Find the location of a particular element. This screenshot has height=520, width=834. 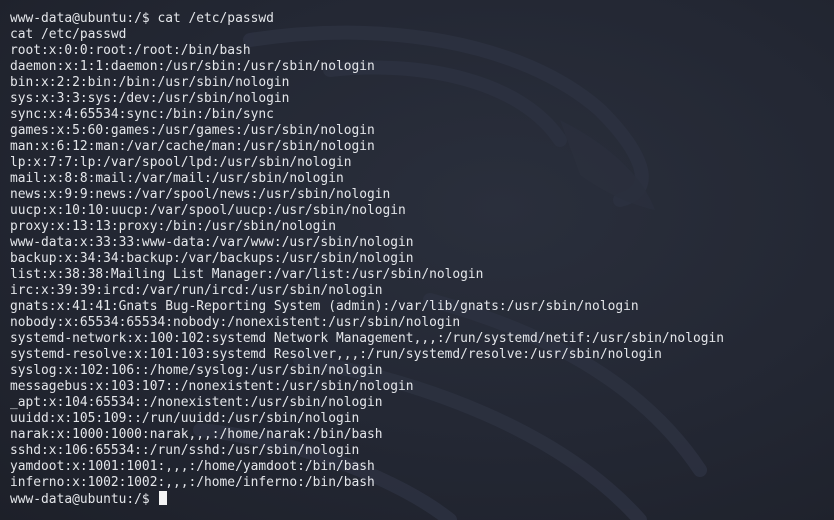

shell-prompt: www-data@ubuntu:/$ is located at coordinates (84, 499).